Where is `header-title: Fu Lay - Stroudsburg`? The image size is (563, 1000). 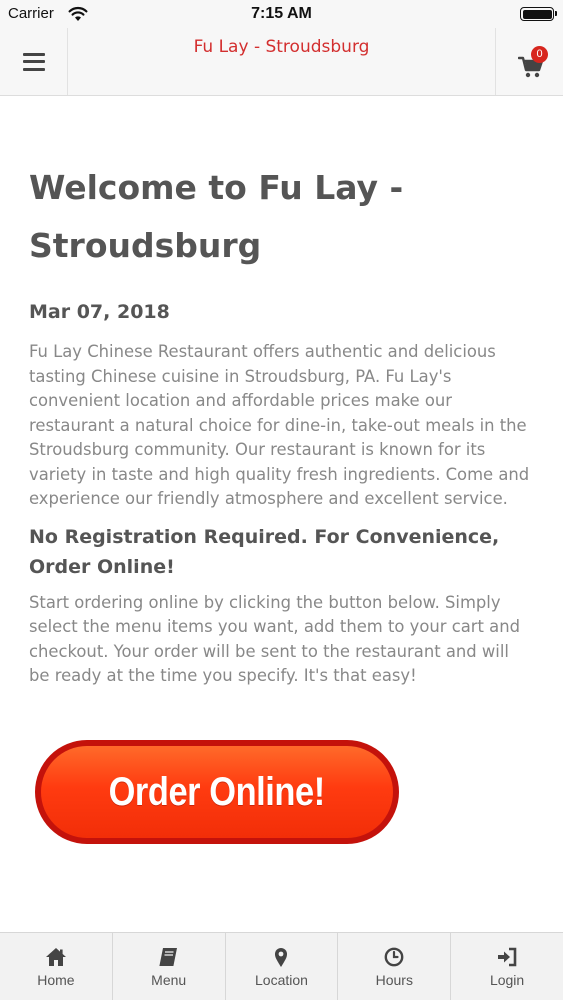 header-title: Fu Lay - Stroudsburg is located at coordinates (281, 47).